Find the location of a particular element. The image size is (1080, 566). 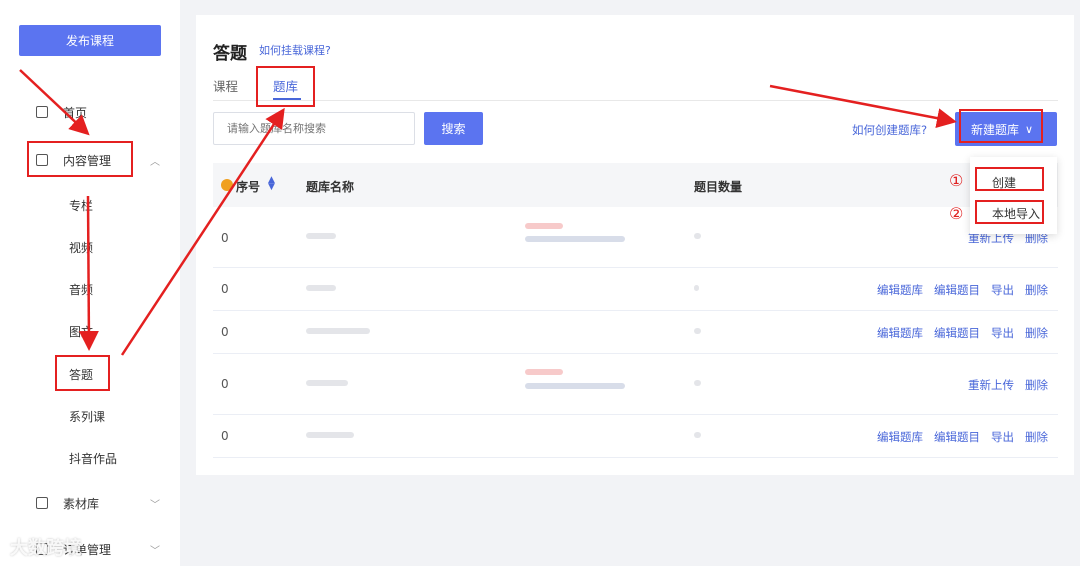

arrow-to-bank-tab is located at coordinates (202, 231).